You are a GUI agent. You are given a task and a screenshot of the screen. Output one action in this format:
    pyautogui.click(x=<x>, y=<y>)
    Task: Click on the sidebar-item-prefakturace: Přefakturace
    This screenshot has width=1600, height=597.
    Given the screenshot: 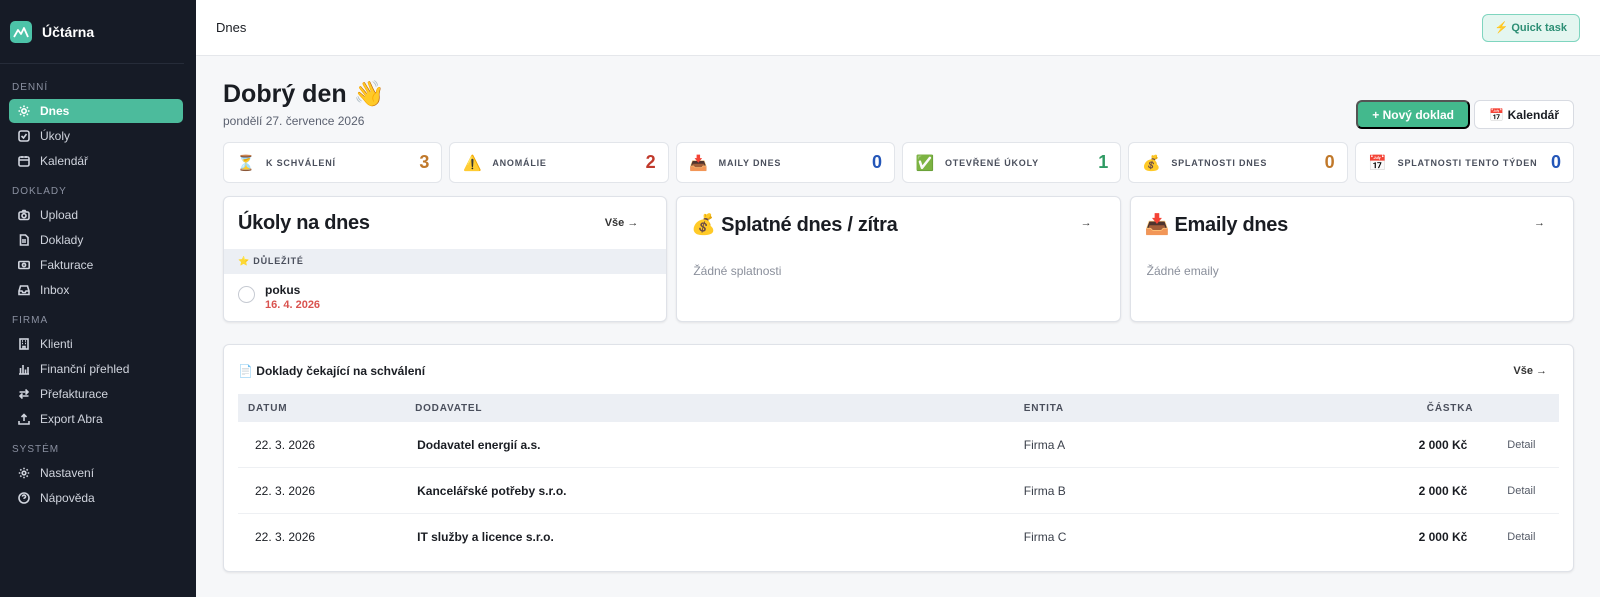 What is the action you would take?
    pyautogui.click(x=96, y=394)
    